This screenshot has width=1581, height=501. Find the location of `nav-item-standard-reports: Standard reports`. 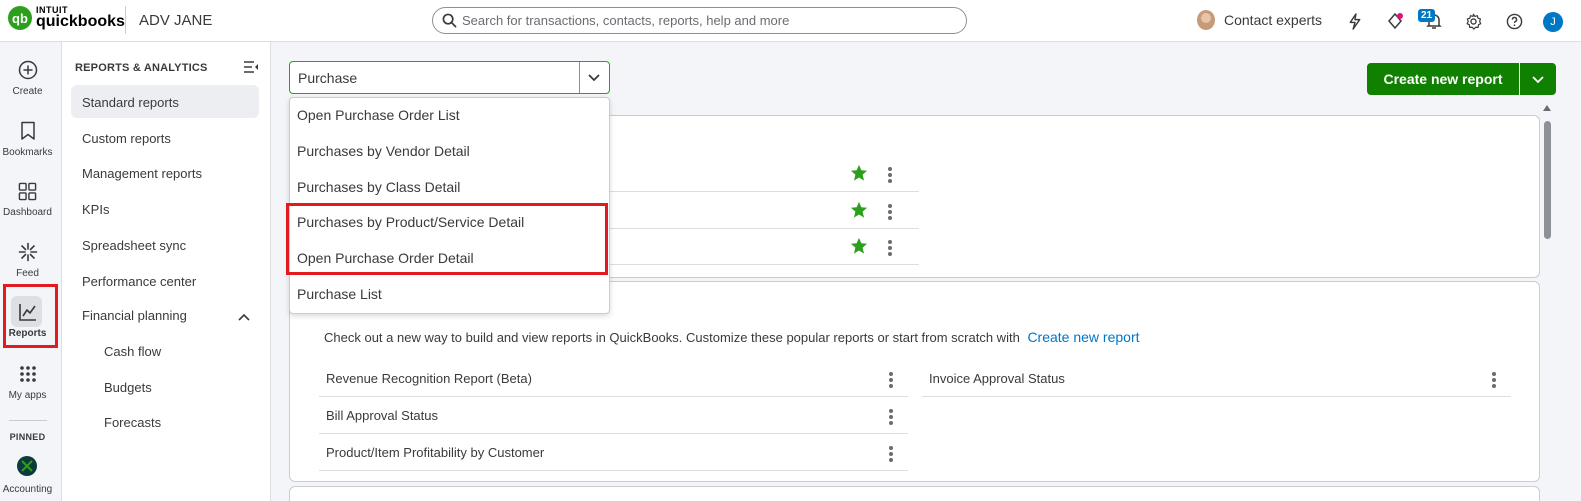

nav-item-standard-reports: Standard reports is located at coordinates (130, 102).